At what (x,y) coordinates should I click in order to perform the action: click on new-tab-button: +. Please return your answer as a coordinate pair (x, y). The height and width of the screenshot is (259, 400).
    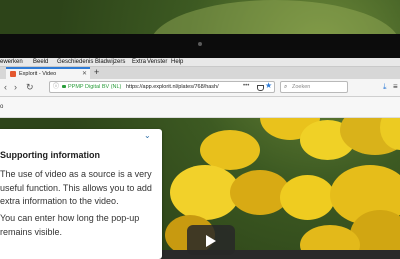
    Looking at the image, I should click on (96, 72).